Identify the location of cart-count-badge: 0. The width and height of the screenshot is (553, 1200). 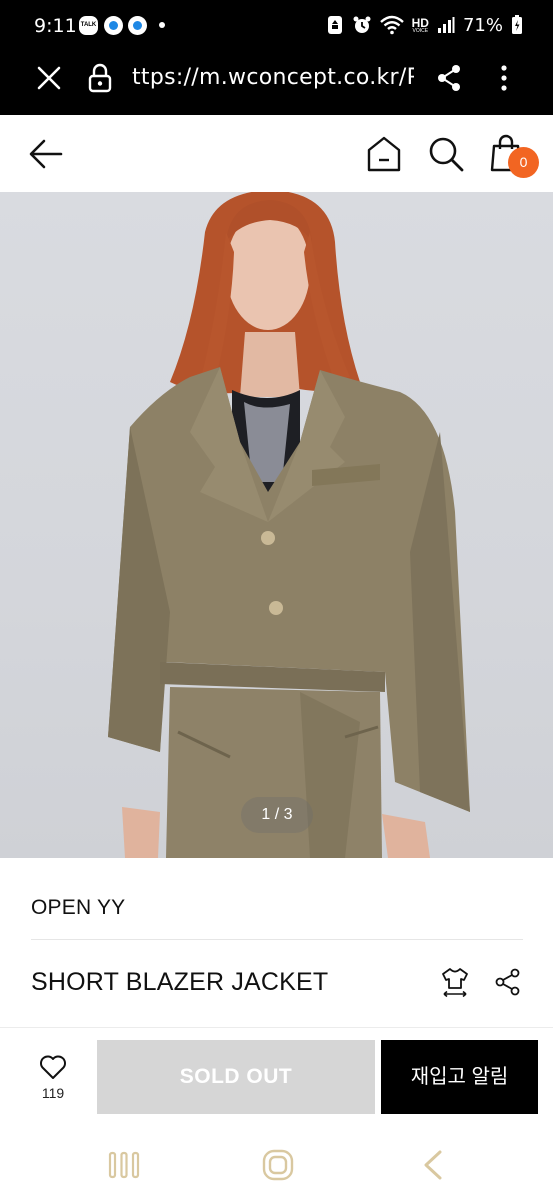
(523, 162).